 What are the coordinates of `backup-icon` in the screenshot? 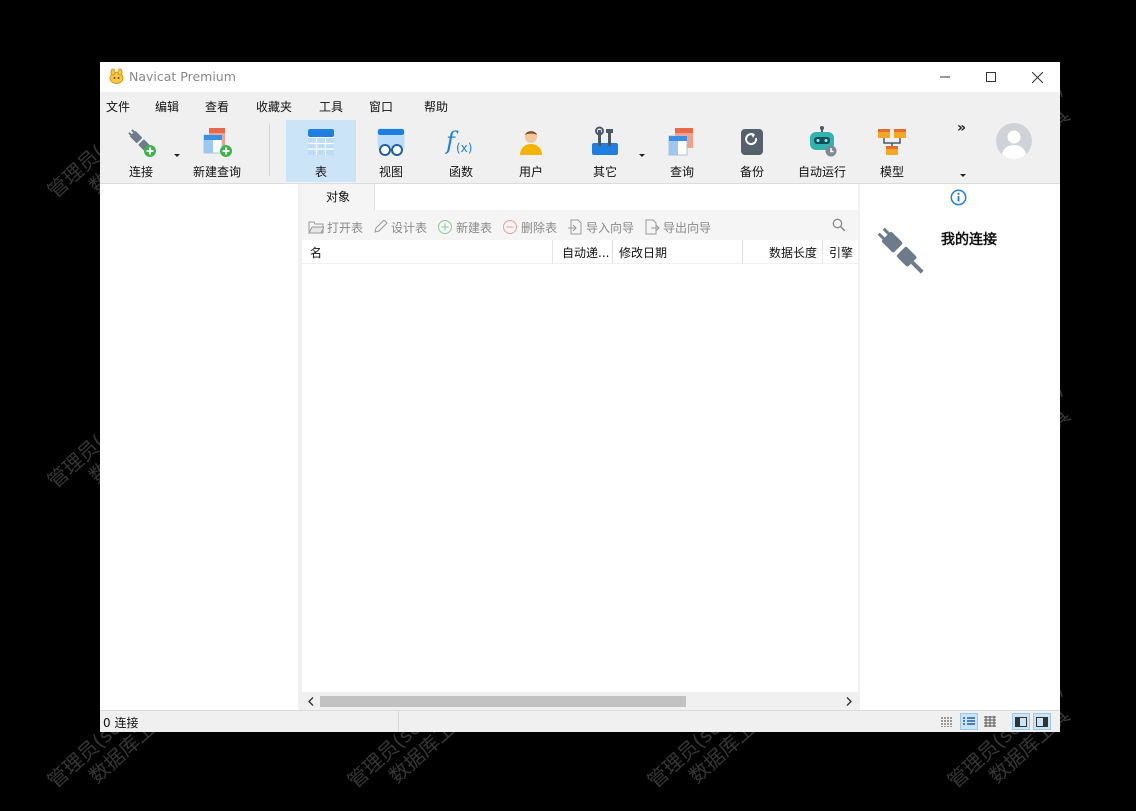 It's located at (752, 142).